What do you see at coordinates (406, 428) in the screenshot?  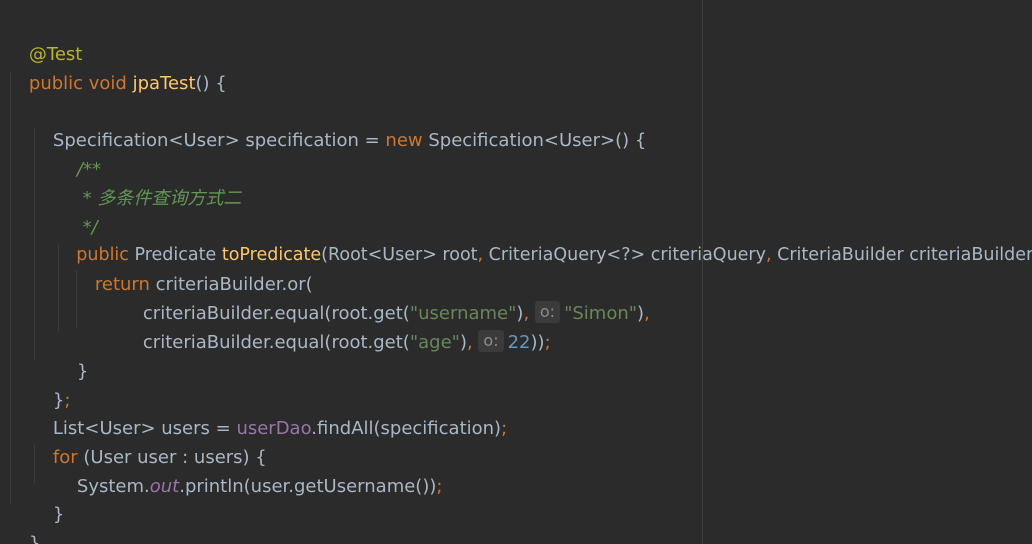 I see `code-text: .findAll(specification)` at bounding box center [406, 428].